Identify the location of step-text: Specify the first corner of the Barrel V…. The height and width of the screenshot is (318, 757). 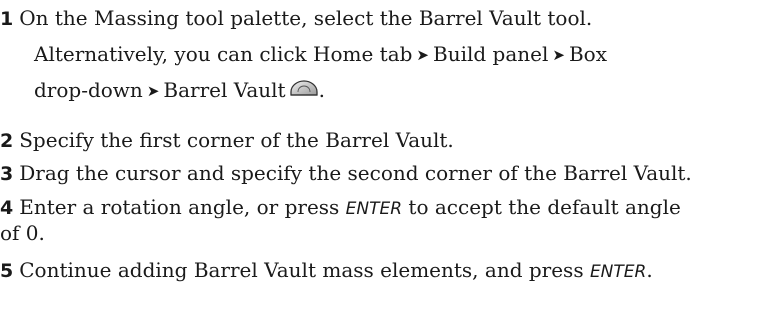
(236, 140).